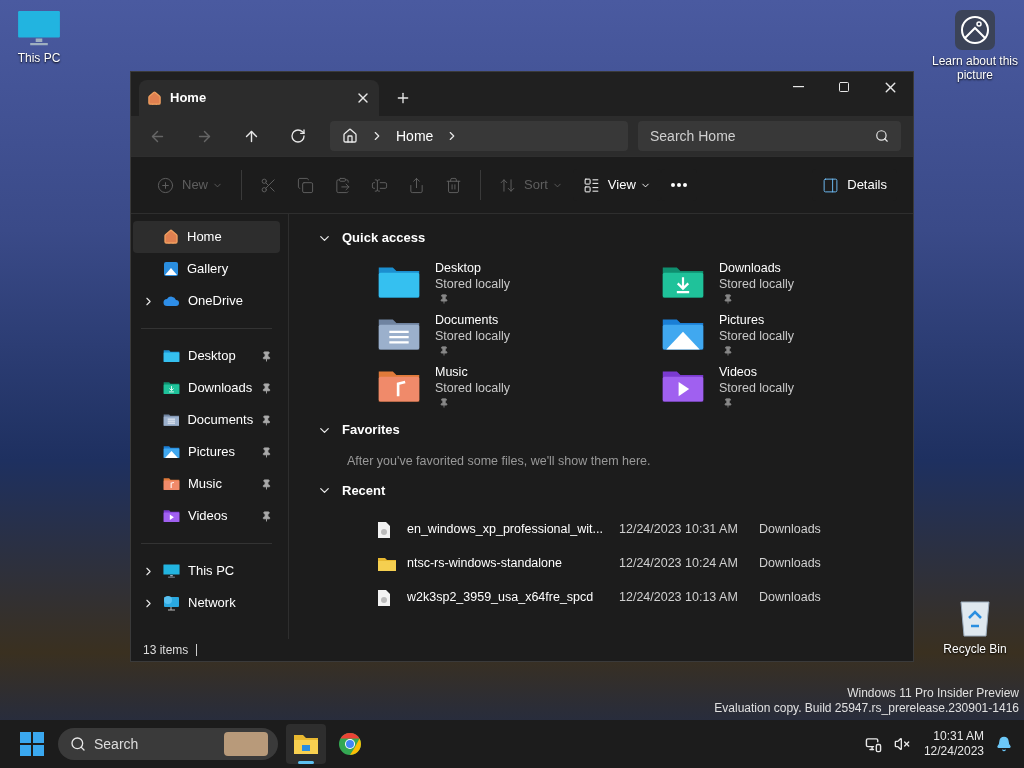 This screenshot has height=768, width=1024. Describe the element at coordinates (206, 237) in the screenshot. I see `sidebar-item: Home` at that location.